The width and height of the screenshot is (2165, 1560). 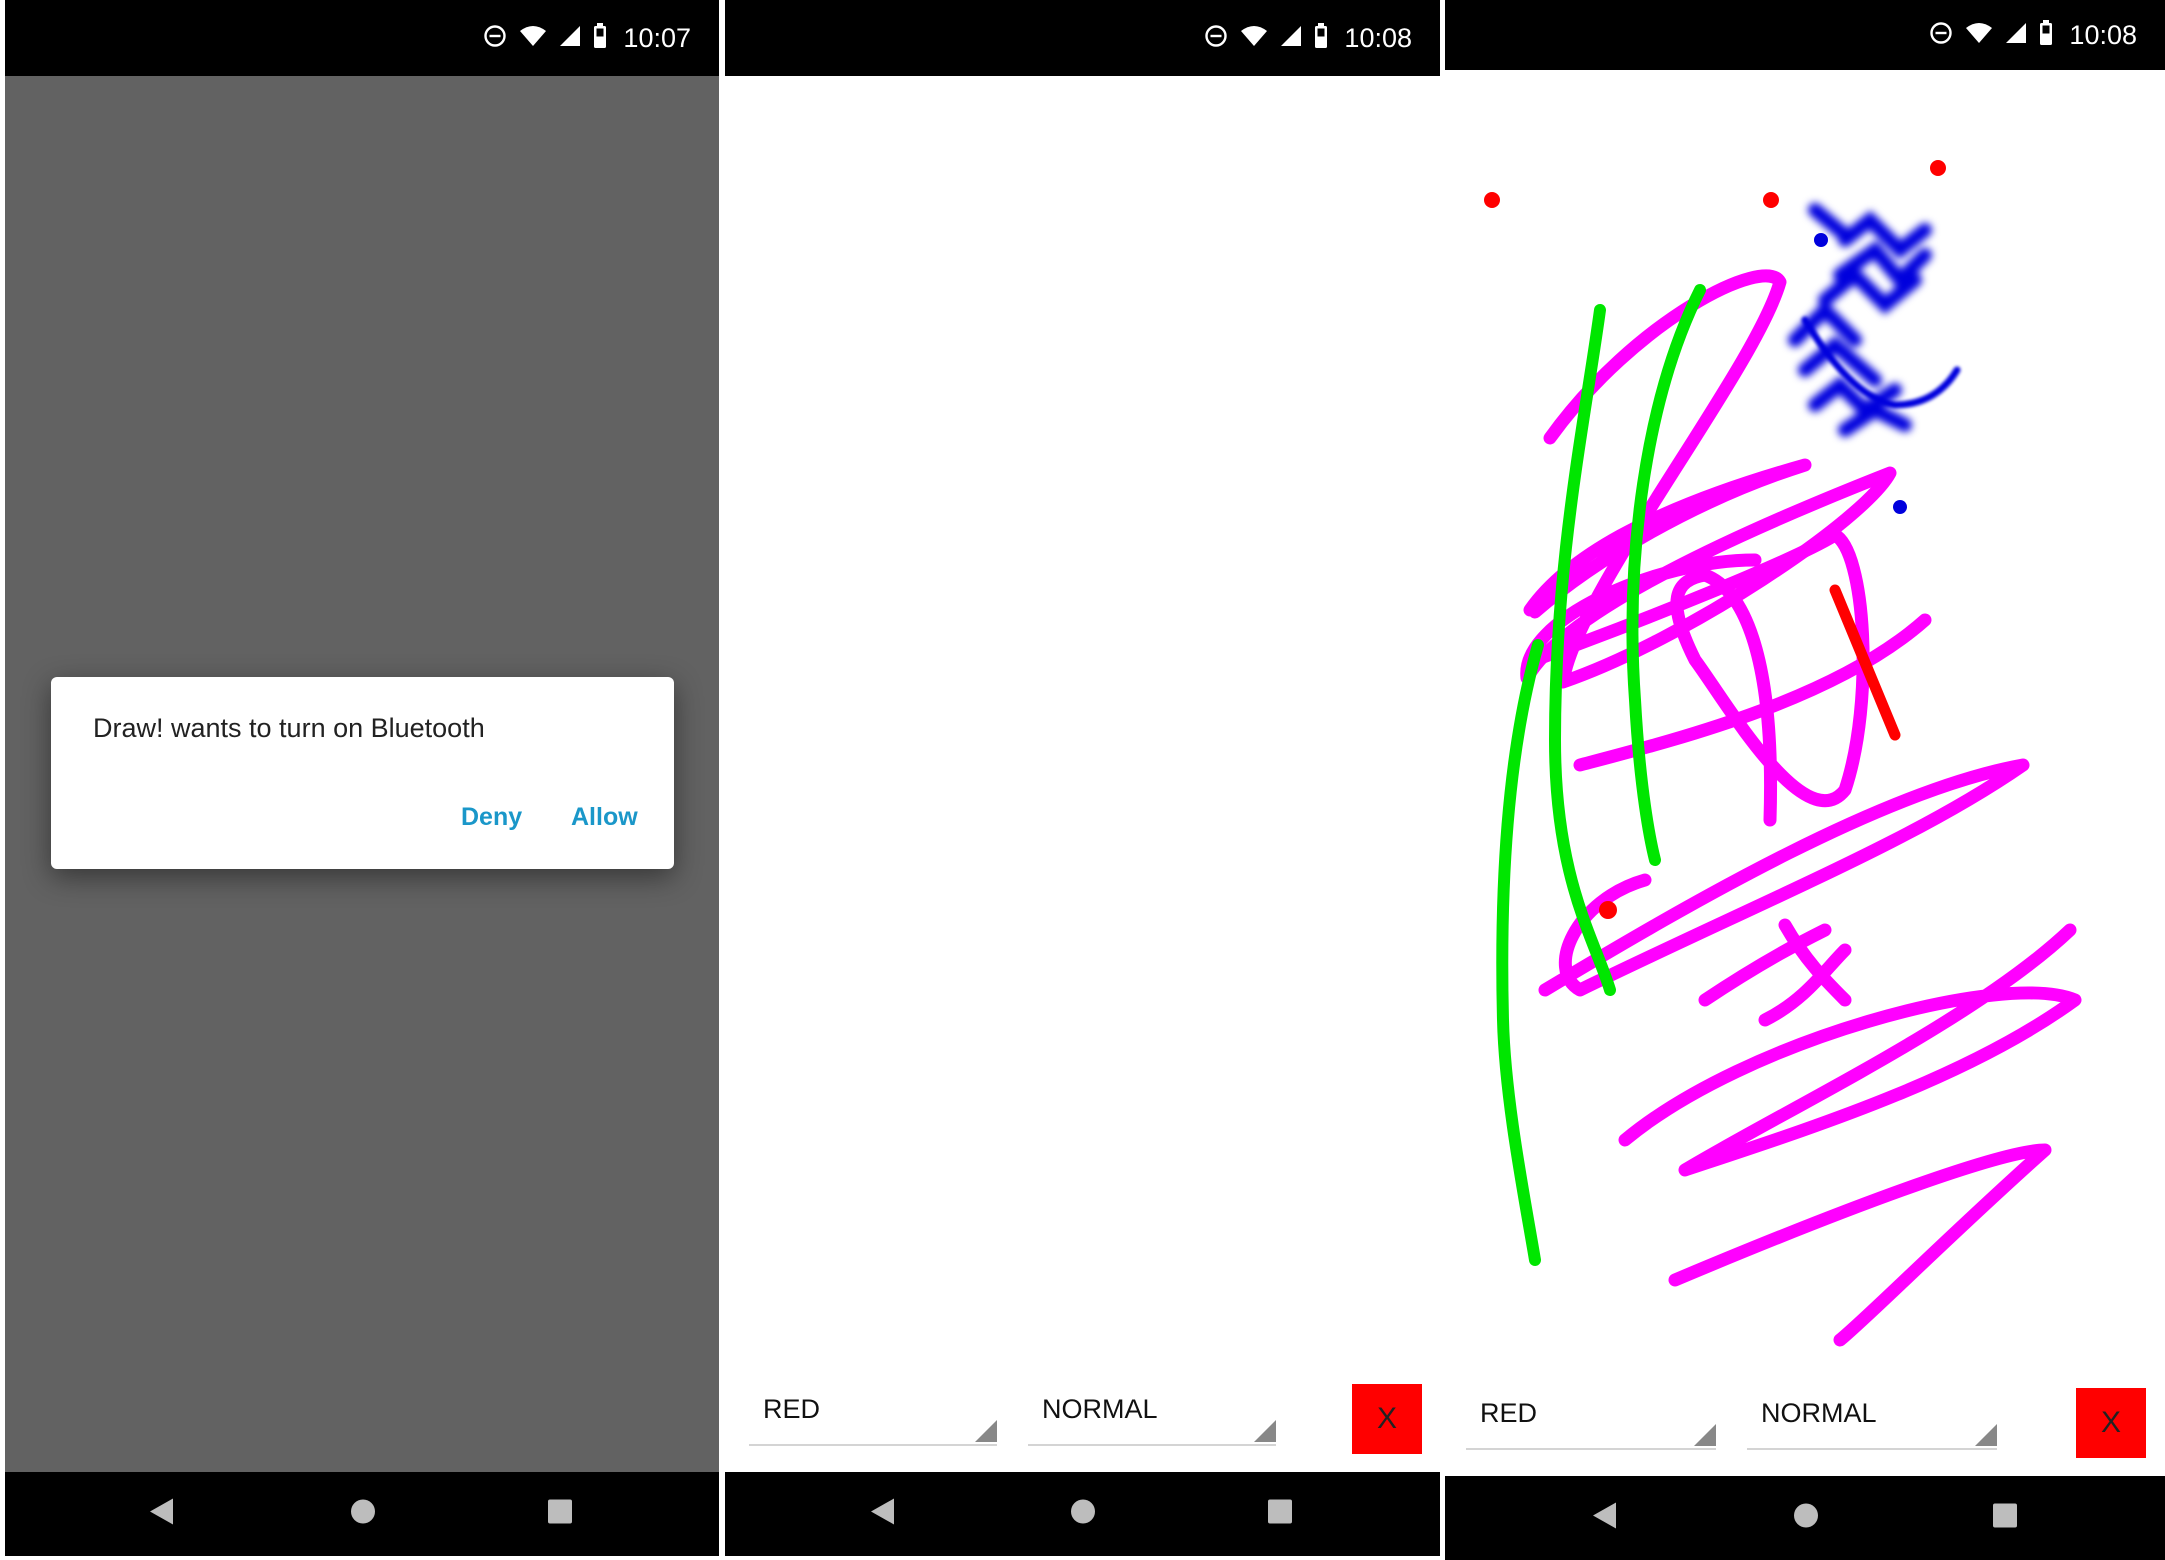 I want to click on status-time: 10:07, so click(x=657, y=37).